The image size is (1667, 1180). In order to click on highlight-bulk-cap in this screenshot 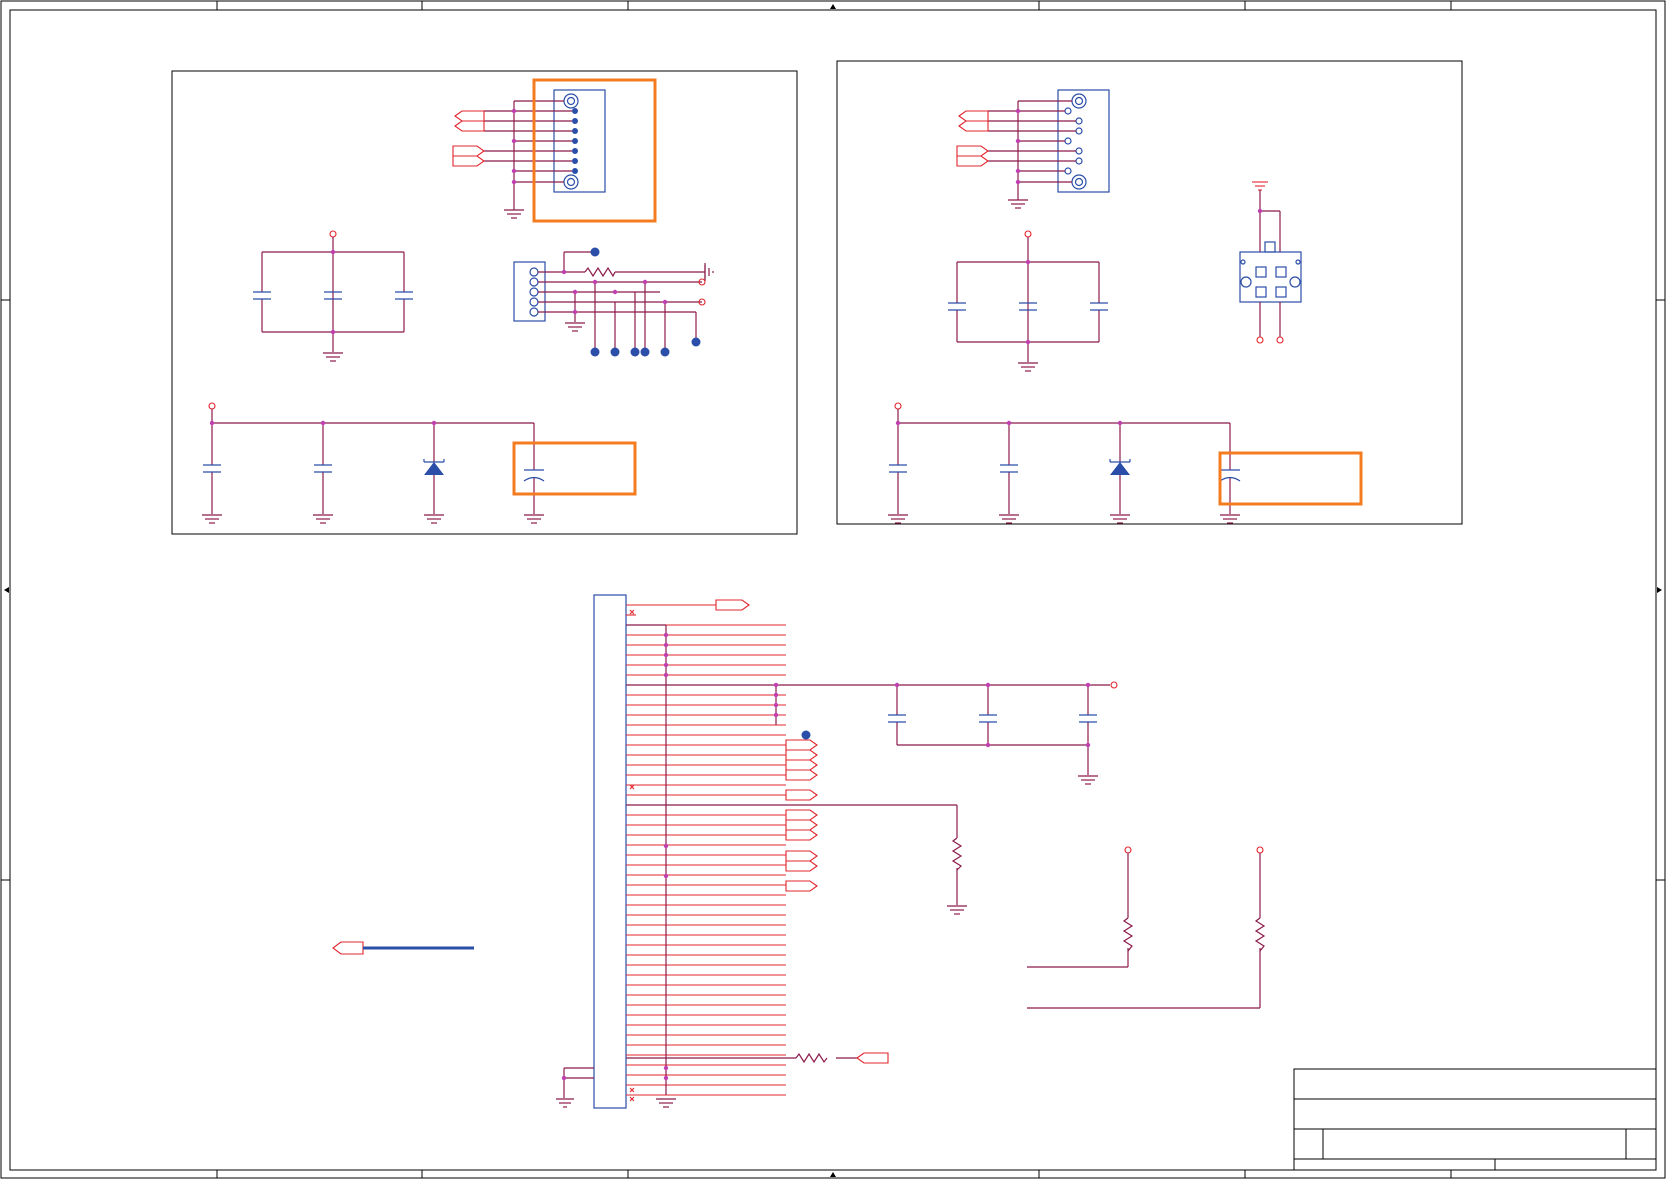, I will do `click(574, 468)`.